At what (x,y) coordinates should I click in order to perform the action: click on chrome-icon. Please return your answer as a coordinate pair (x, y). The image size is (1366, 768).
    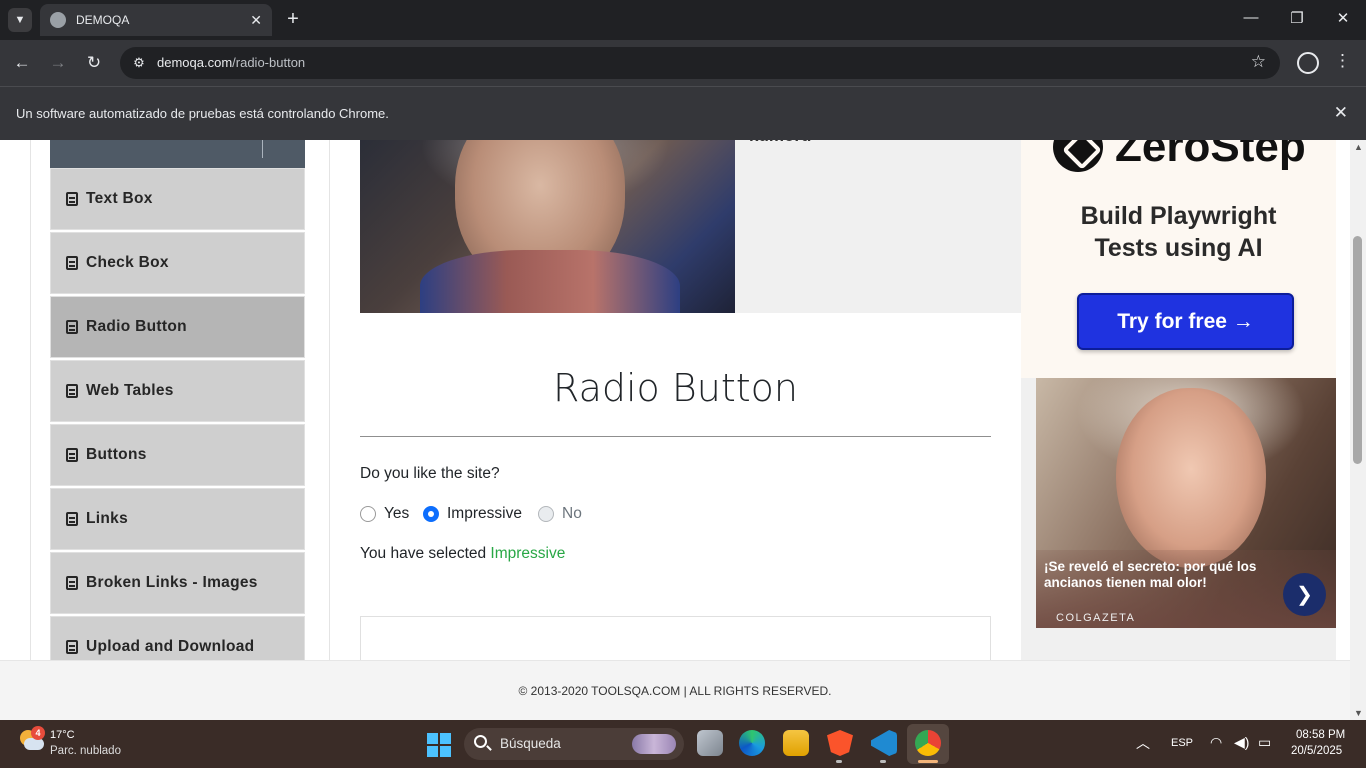
    Looking at the image, I should click on (928, 743).